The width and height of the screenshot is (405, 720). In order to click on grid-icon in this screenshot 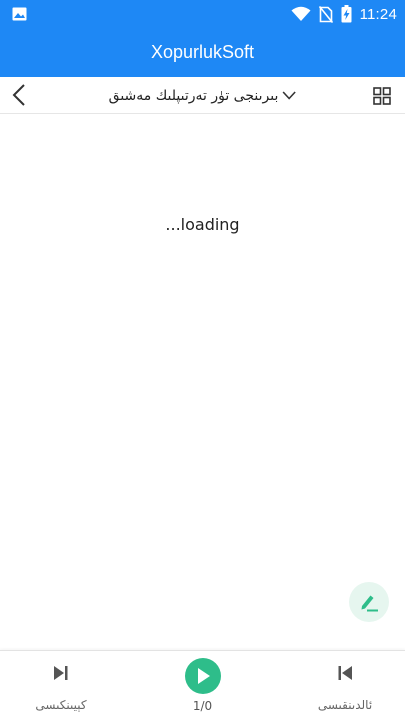, I will do `click(382, 96)`.